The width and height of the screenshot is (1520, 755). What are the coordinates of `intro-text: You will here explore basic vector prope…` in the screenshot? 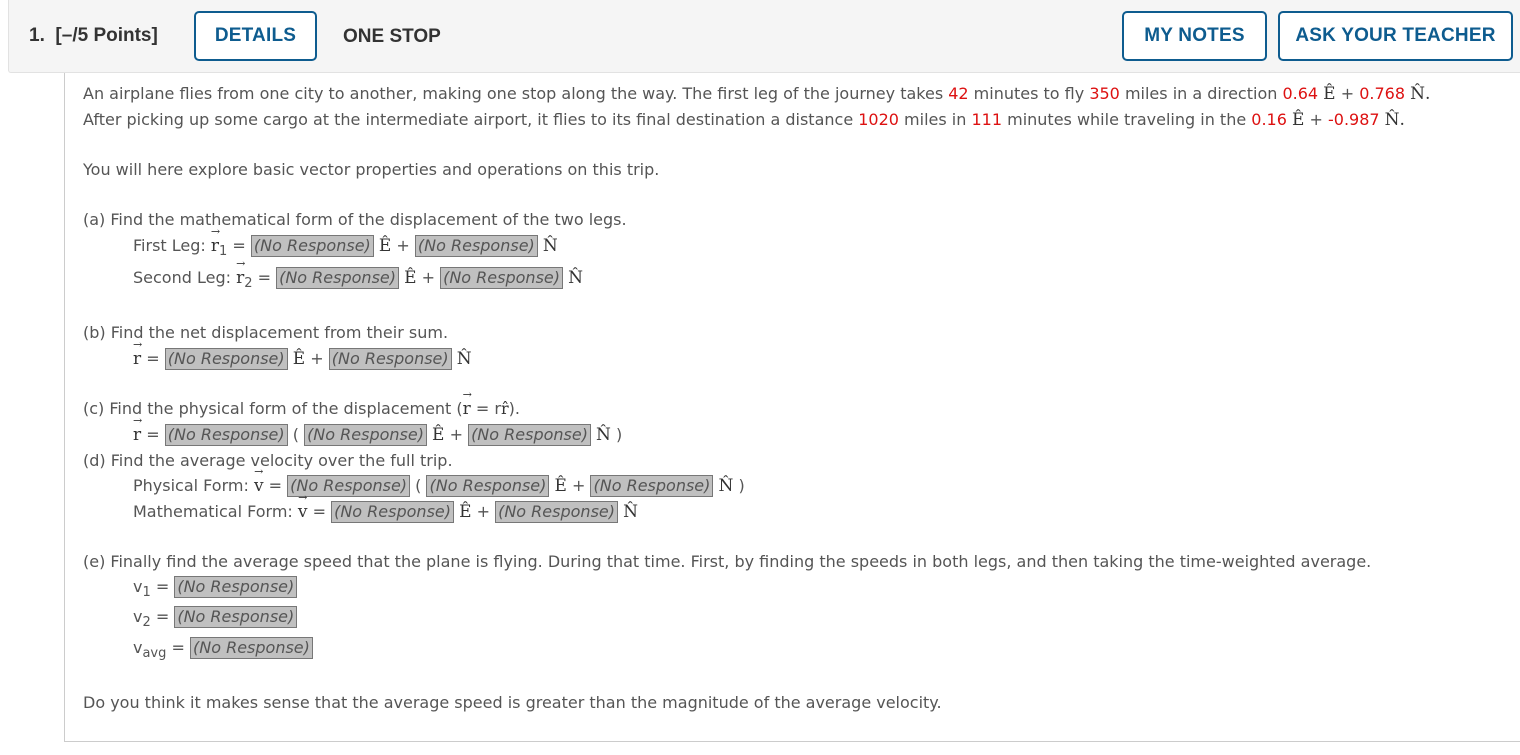 It's located at (371, 169).